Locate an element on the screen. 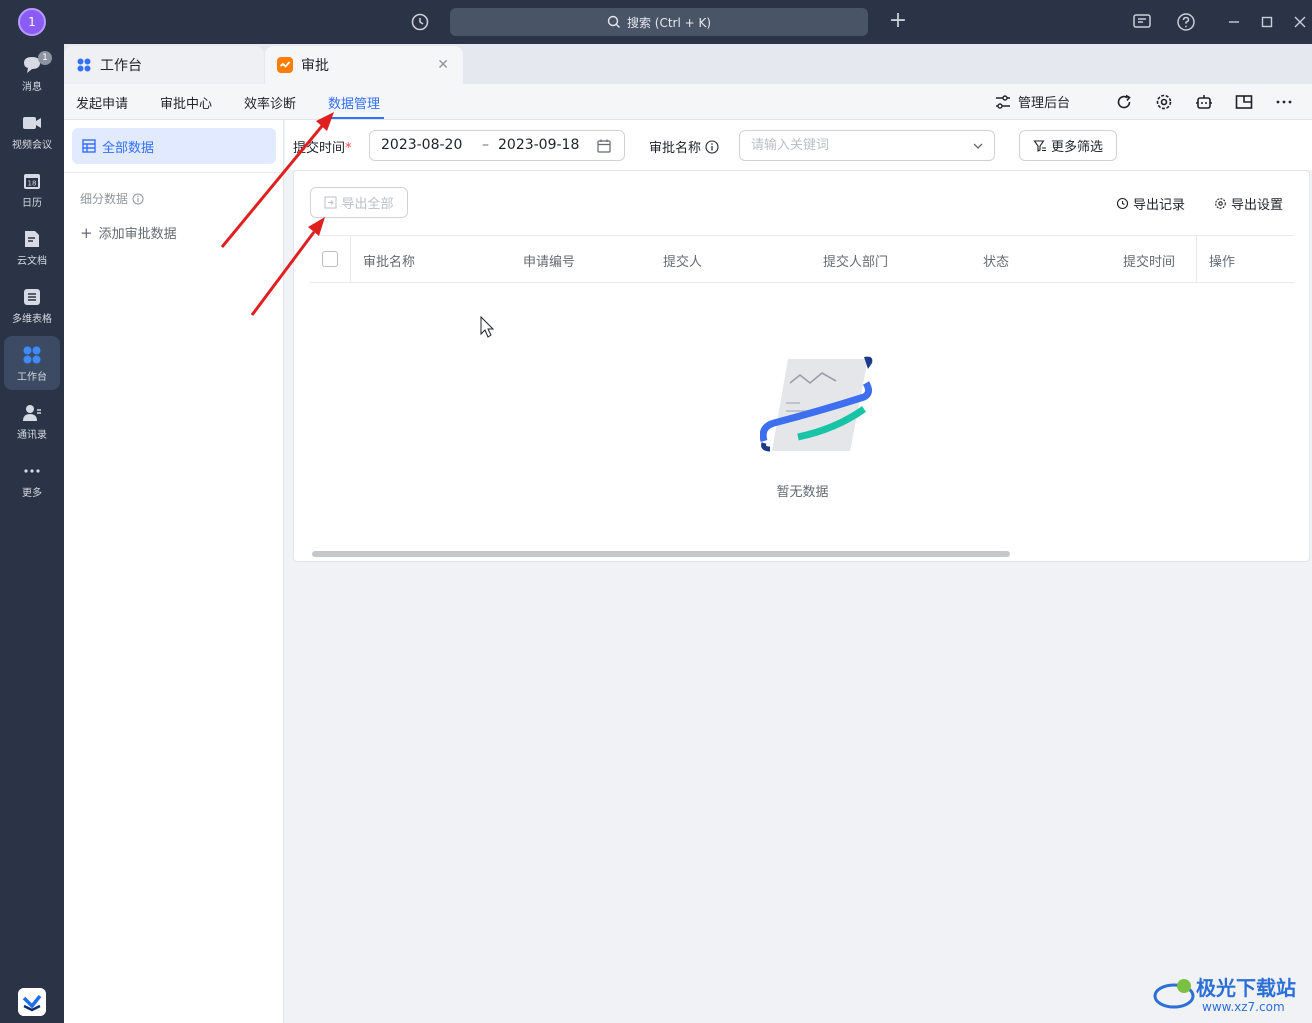 The height and width of the screenshot is (1023, 1312). date-range-picker: 2023-08-20 – 2023-09-18 is located at coordinates (497, 145).